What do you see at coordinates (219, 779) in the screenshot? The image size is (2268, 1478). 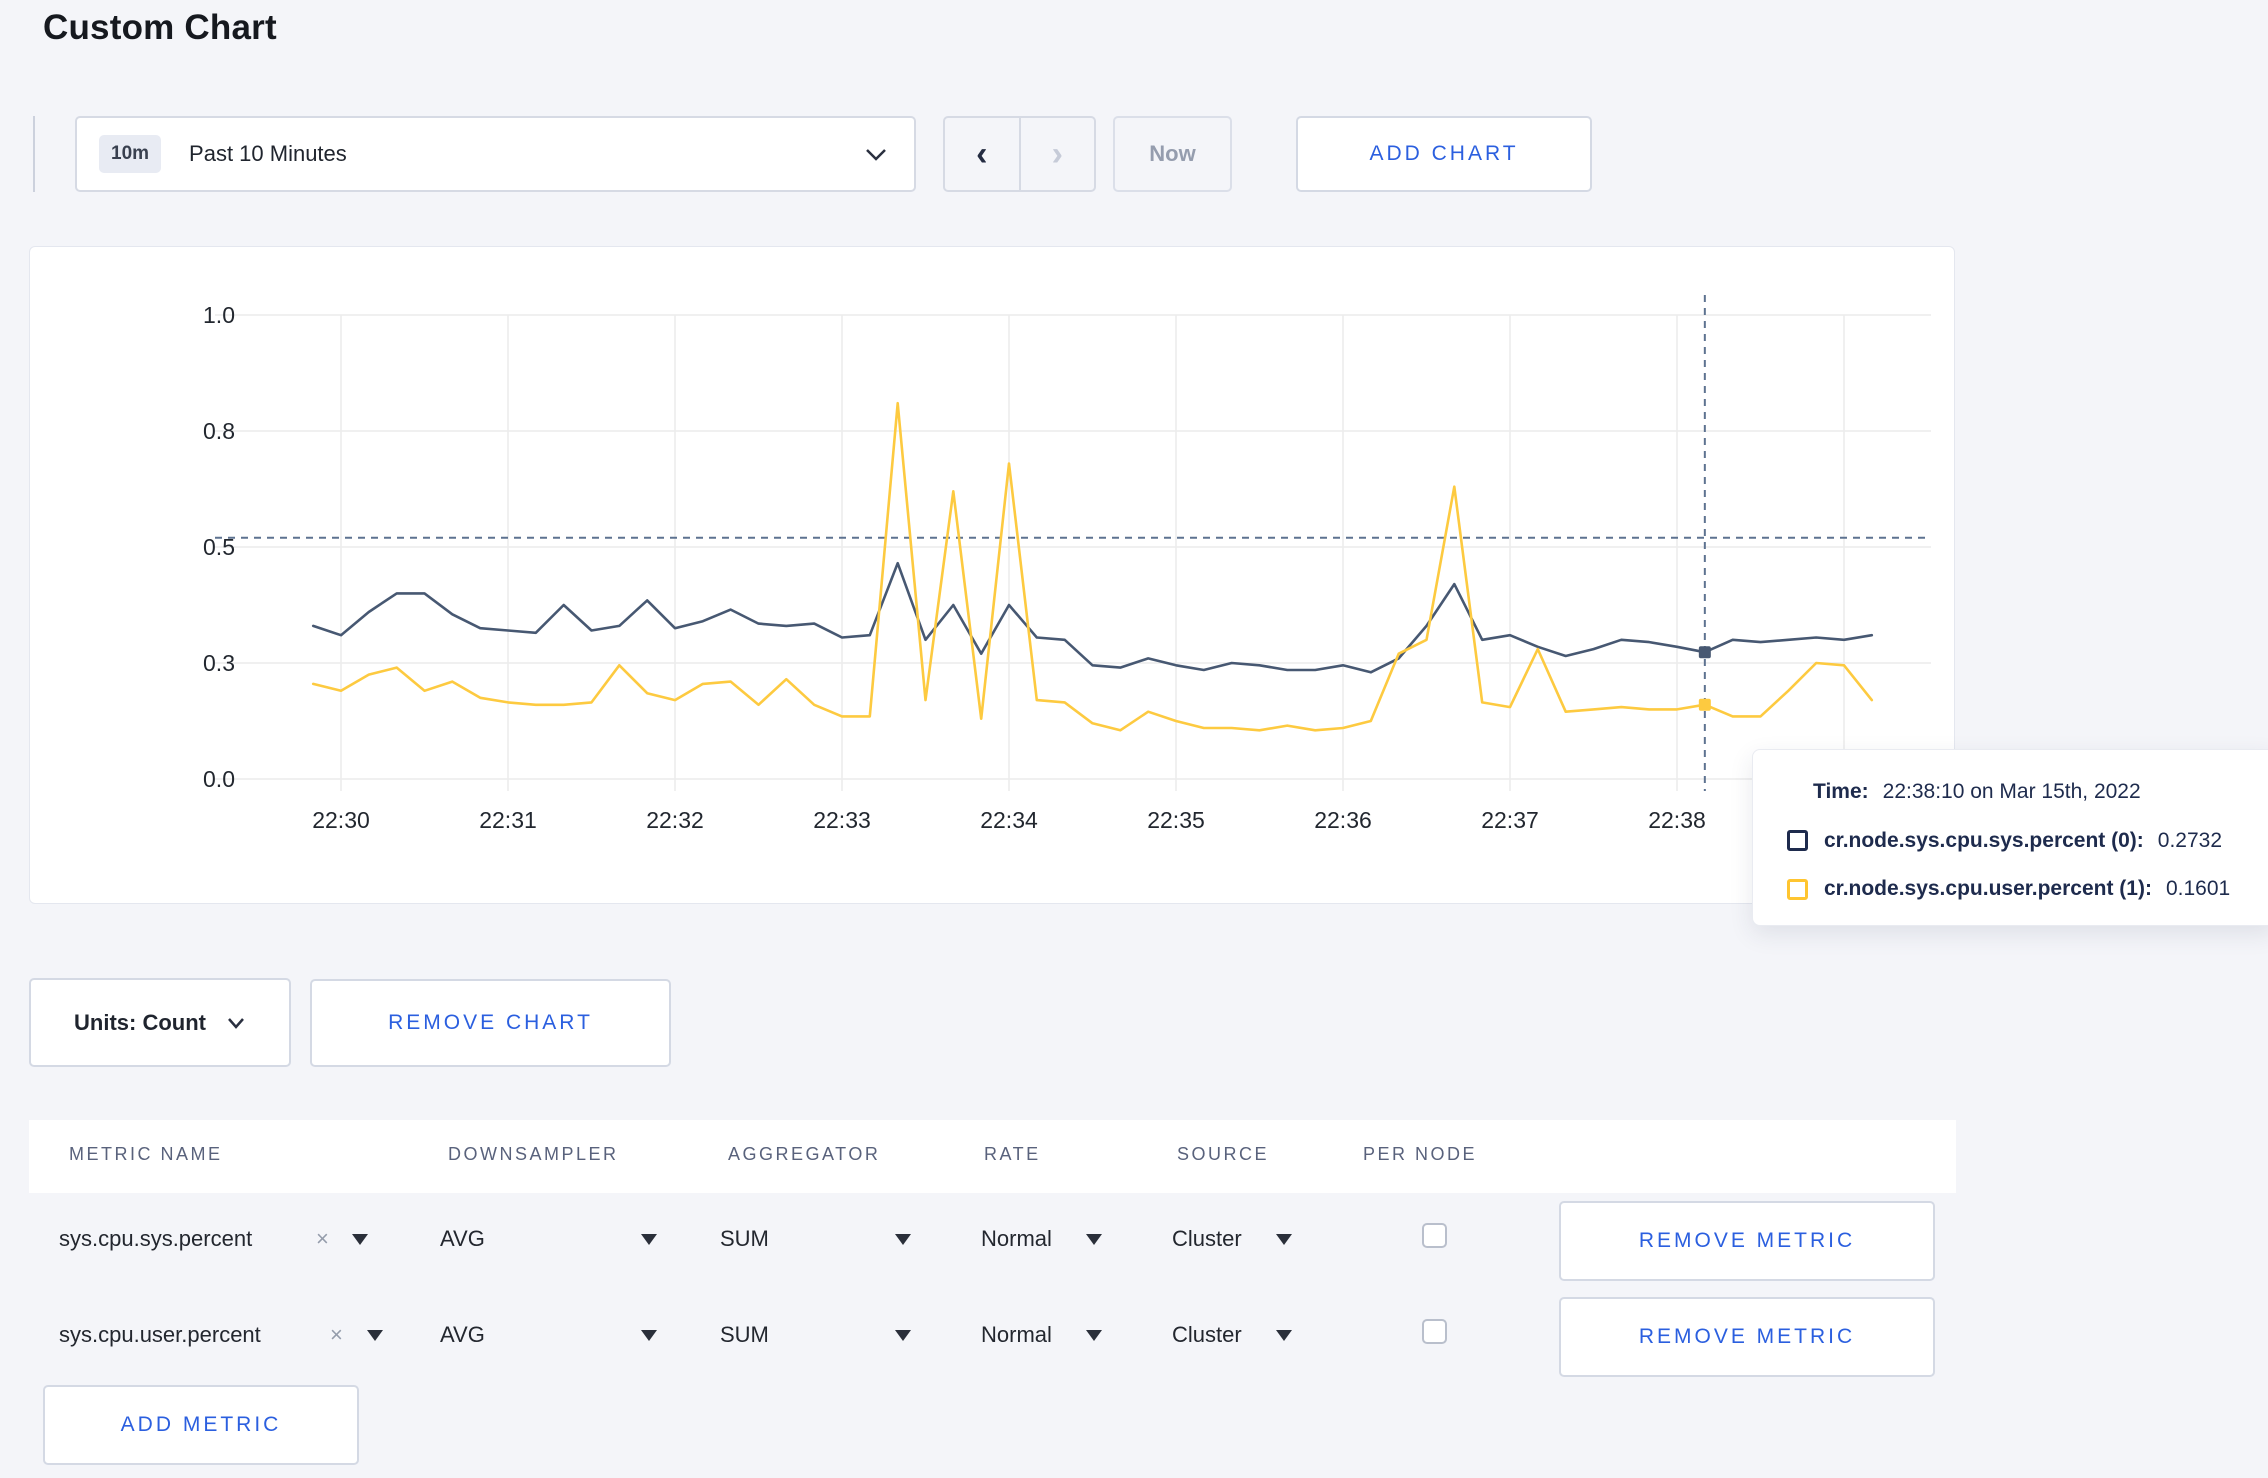 I see `y-axis-tick-label: 0.0` at bounding box center [219, 779].